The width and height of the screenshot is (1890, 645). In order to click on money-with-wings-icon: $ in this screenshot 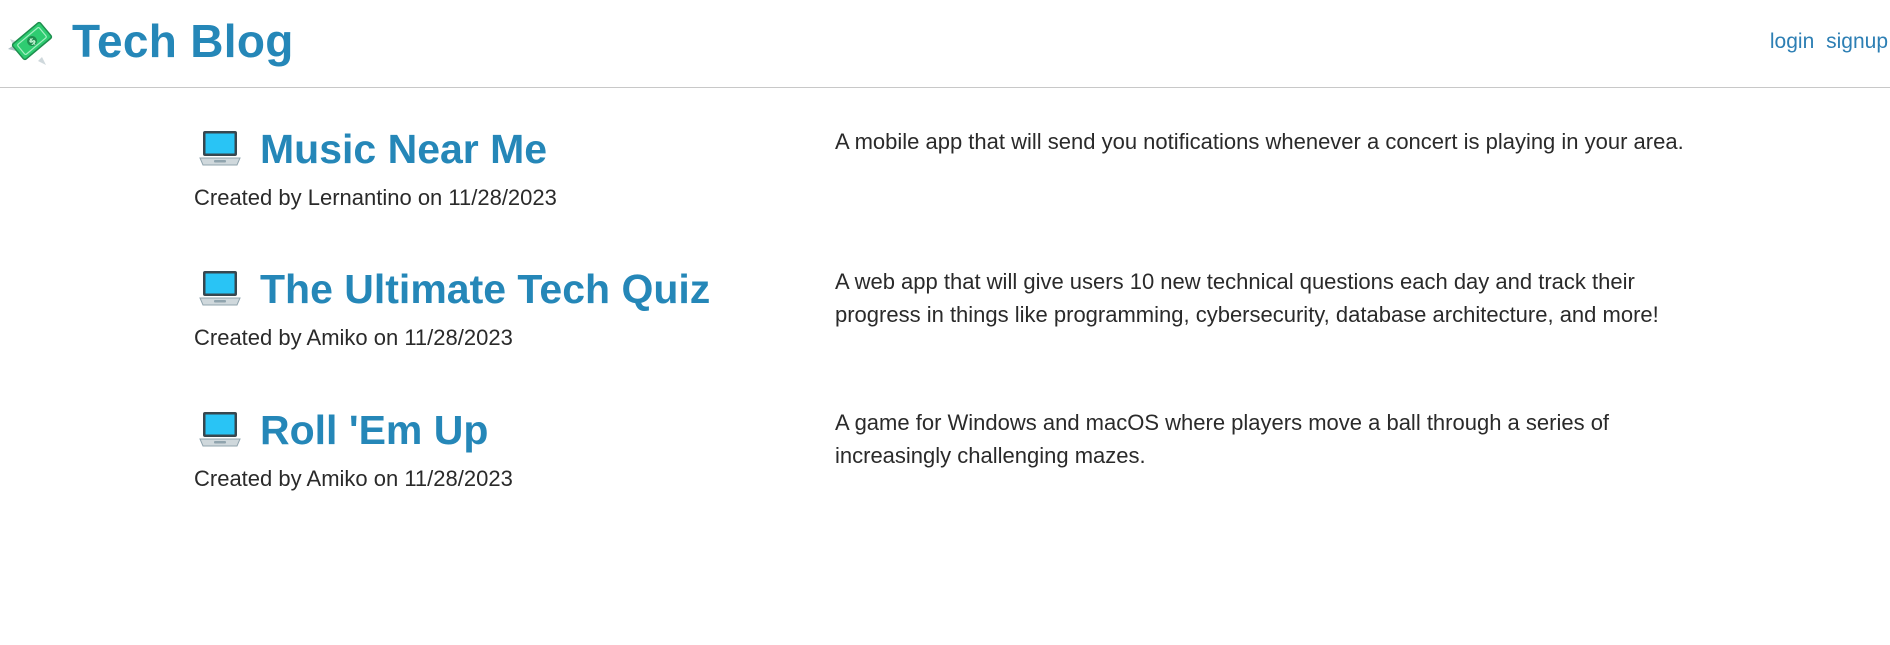, I will do `click(32, 41)`.